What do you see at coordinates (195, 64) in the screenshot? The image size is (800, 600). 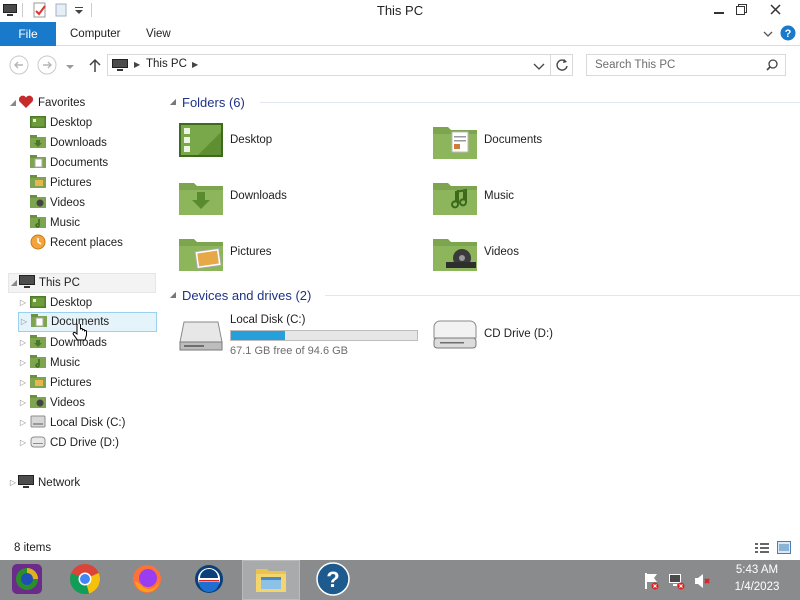 I see `breadcrumb-chevron-icon: ▶` at bounding box center [195, 64].